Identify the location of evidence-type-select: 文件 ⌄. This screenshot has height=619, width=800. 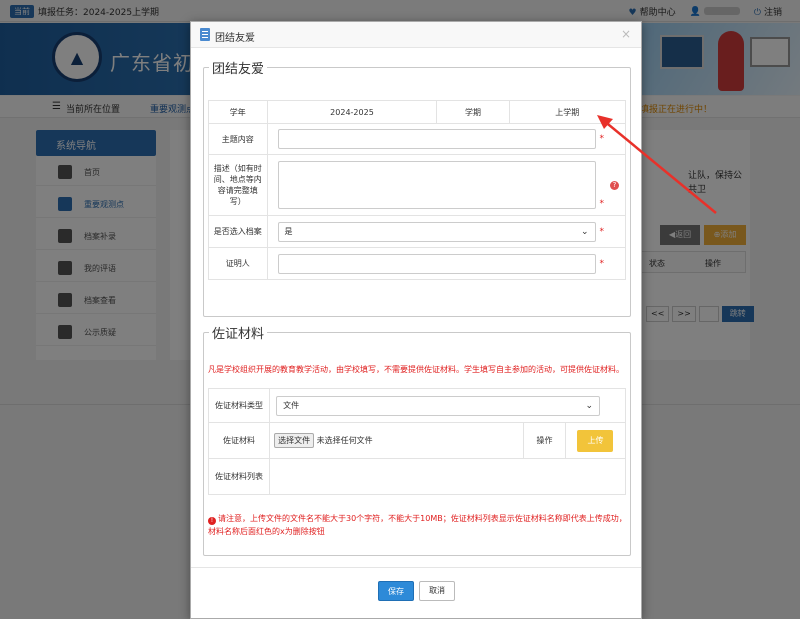
(438, 405).